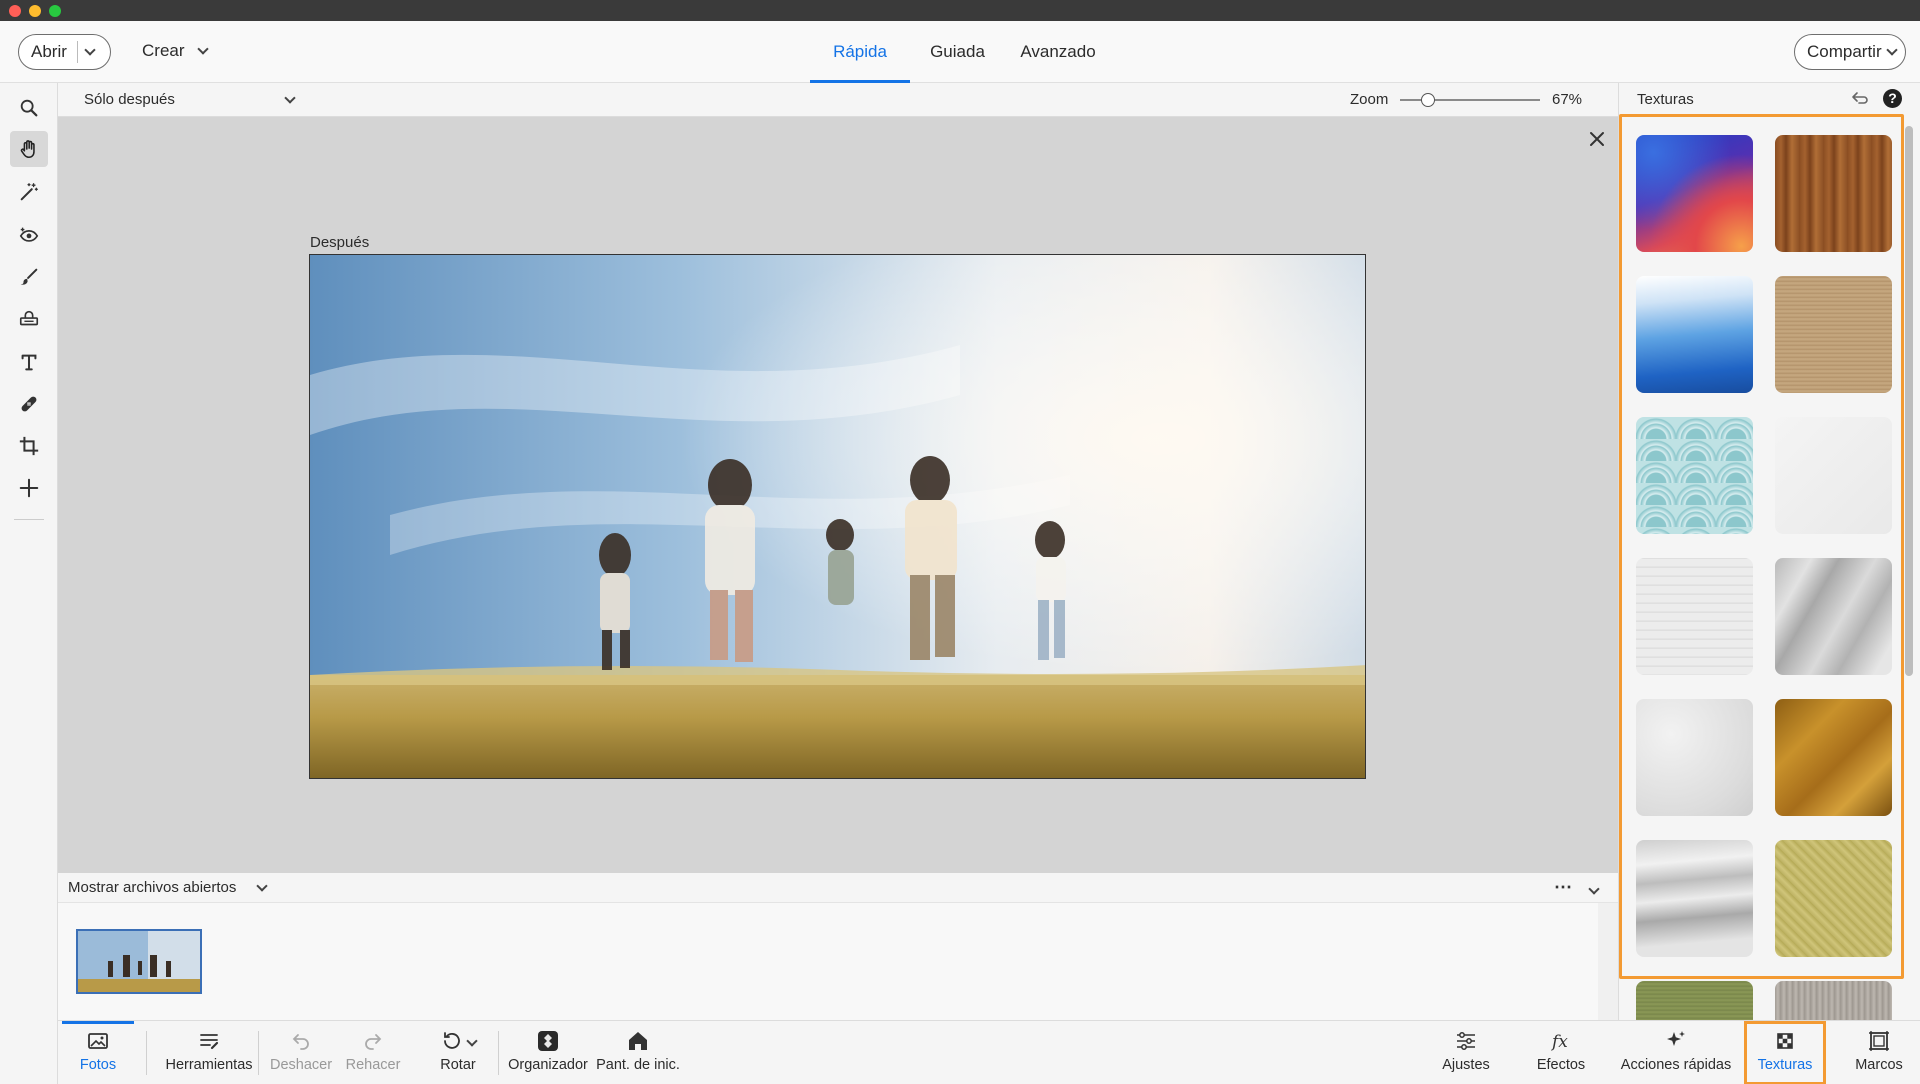 This screenshot has height=1084, width=1920. I want to click on rotate-label: Rotar, so click(458, 1065).